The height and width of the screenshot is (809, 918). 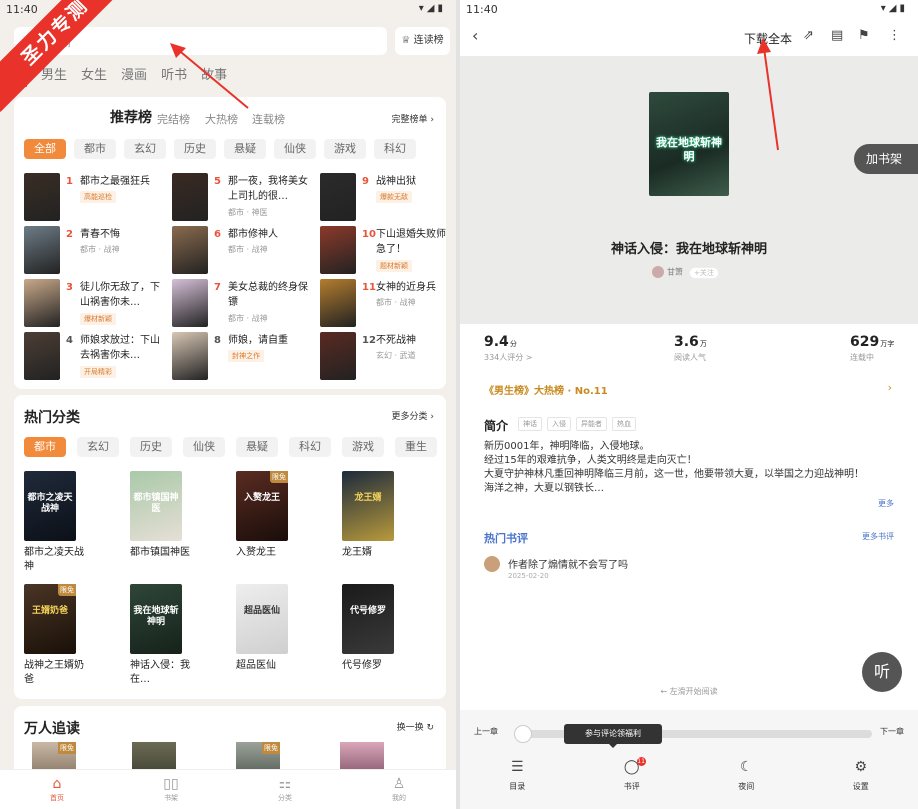 I want to click on channel-tabs: 说 男生 女生 漫画 听书 故事, so click(x=120, y=75).